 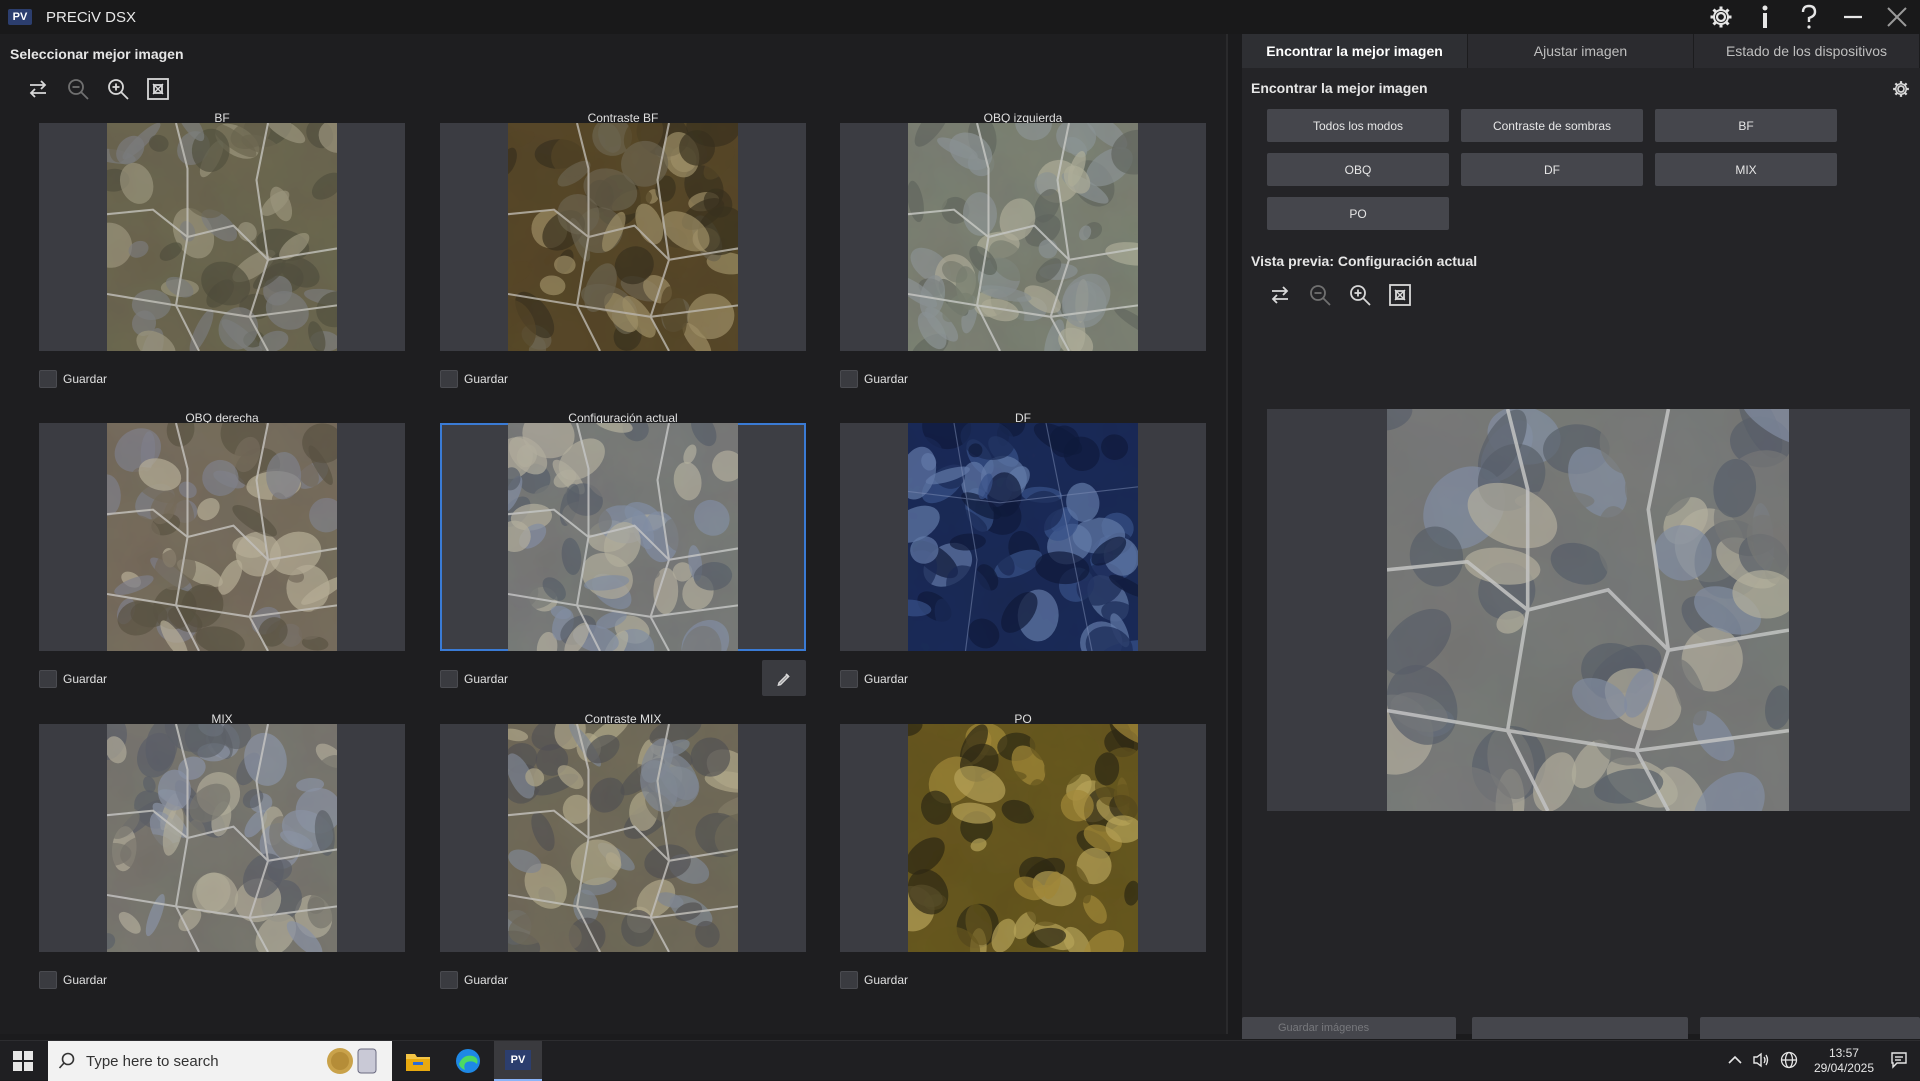 What do you see at coordinates (784, 678) in the screenshot?
I see `edit-pencil-icon` at bounding box center [784, 678].